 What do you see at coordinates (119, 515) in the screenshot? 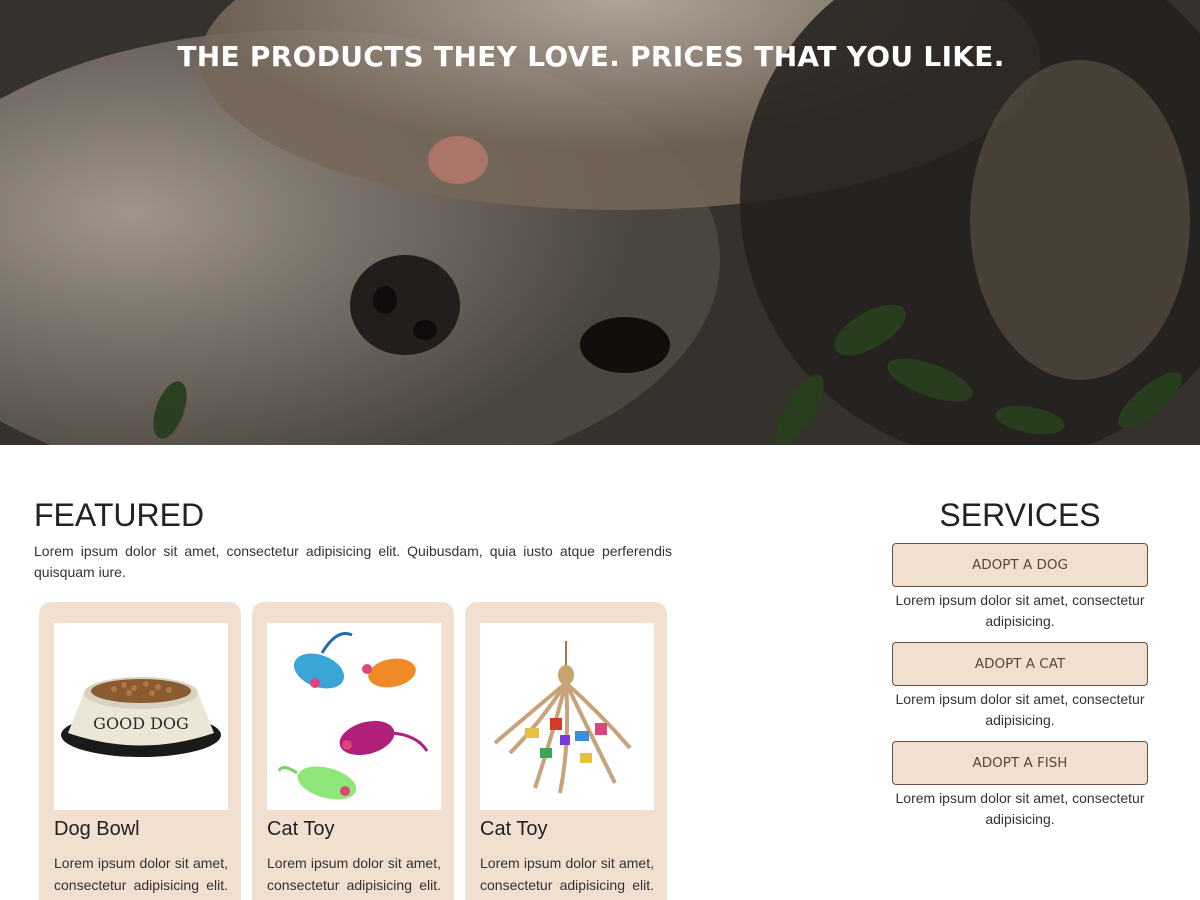
I see `featured-heading: FEATURED` at bounding box center [119, 515].